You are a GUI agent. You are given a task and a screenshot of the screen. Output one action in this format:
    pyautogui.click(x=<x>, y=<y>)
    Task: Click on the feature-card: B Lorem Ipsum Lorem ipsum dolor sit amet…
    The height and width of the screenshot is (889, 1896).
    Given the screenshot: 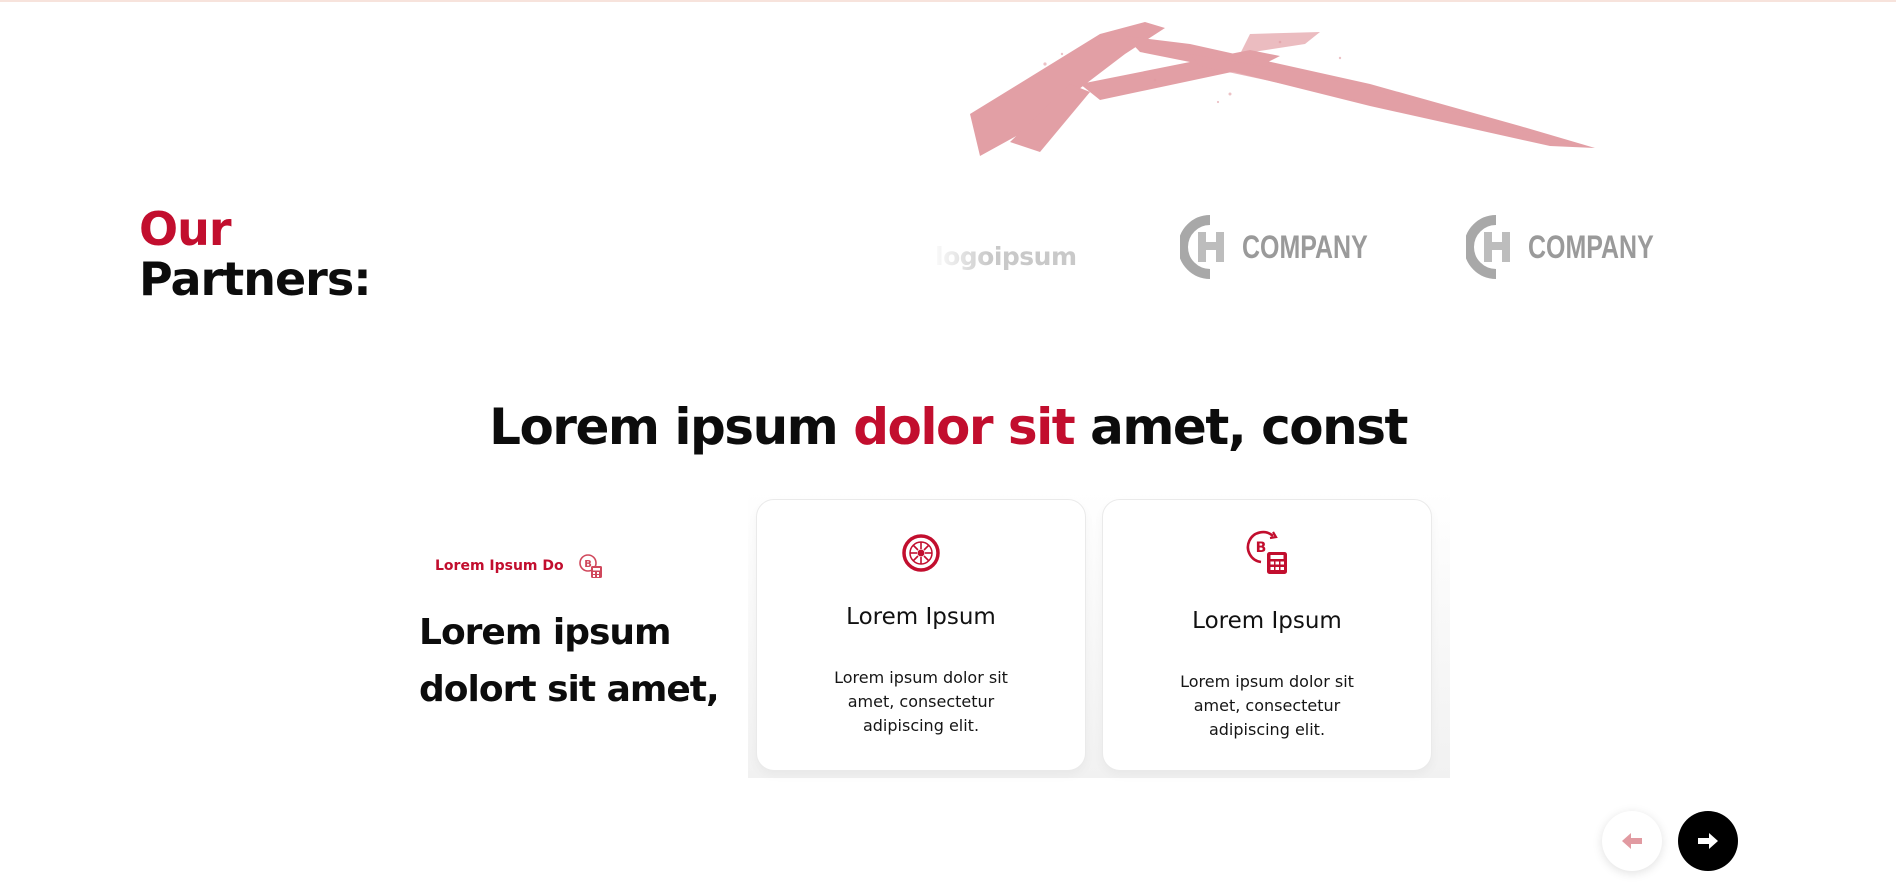 What is the action you would take?
    pyautogui.click(x=1267, y=635)
    